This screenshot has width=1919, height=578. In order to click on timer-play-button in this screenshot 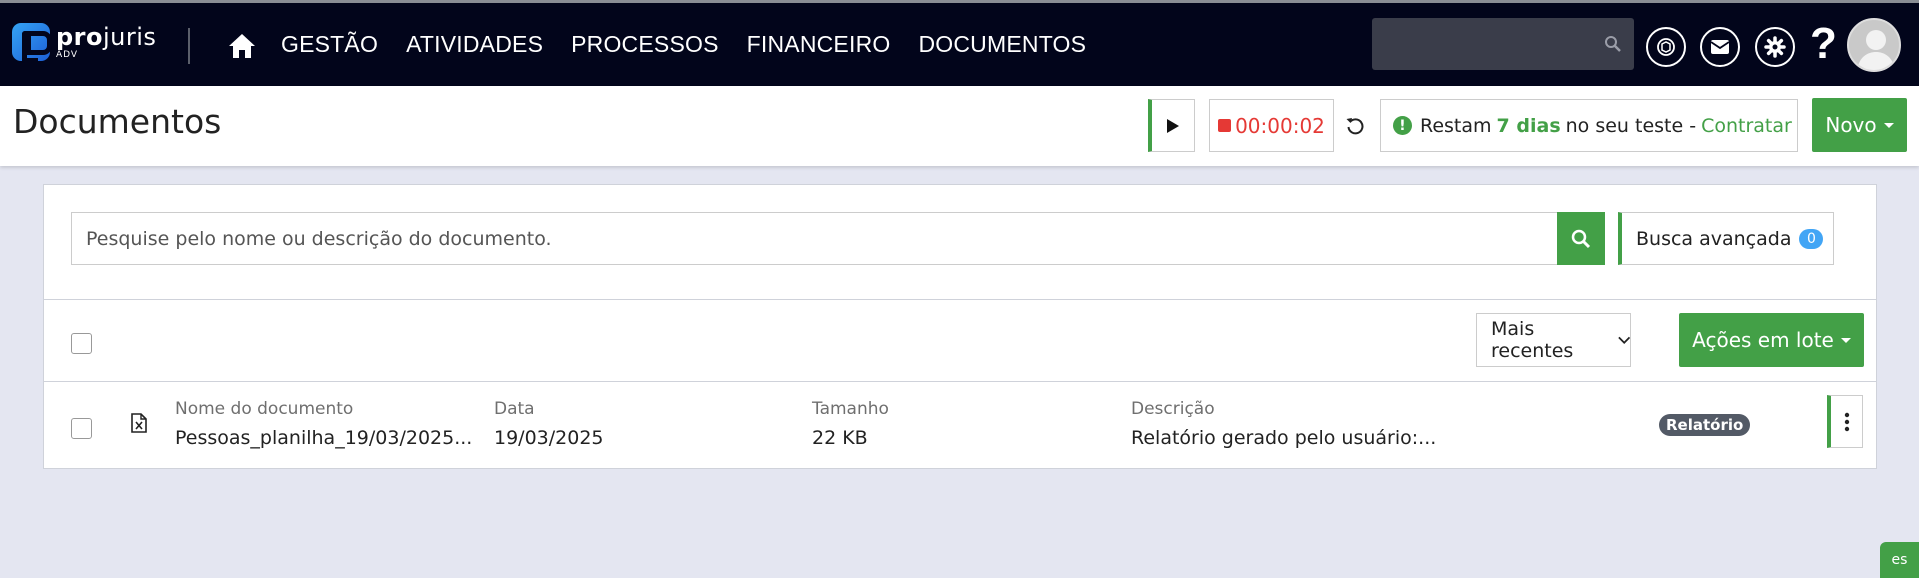, I will do `click(1171, 125)`.